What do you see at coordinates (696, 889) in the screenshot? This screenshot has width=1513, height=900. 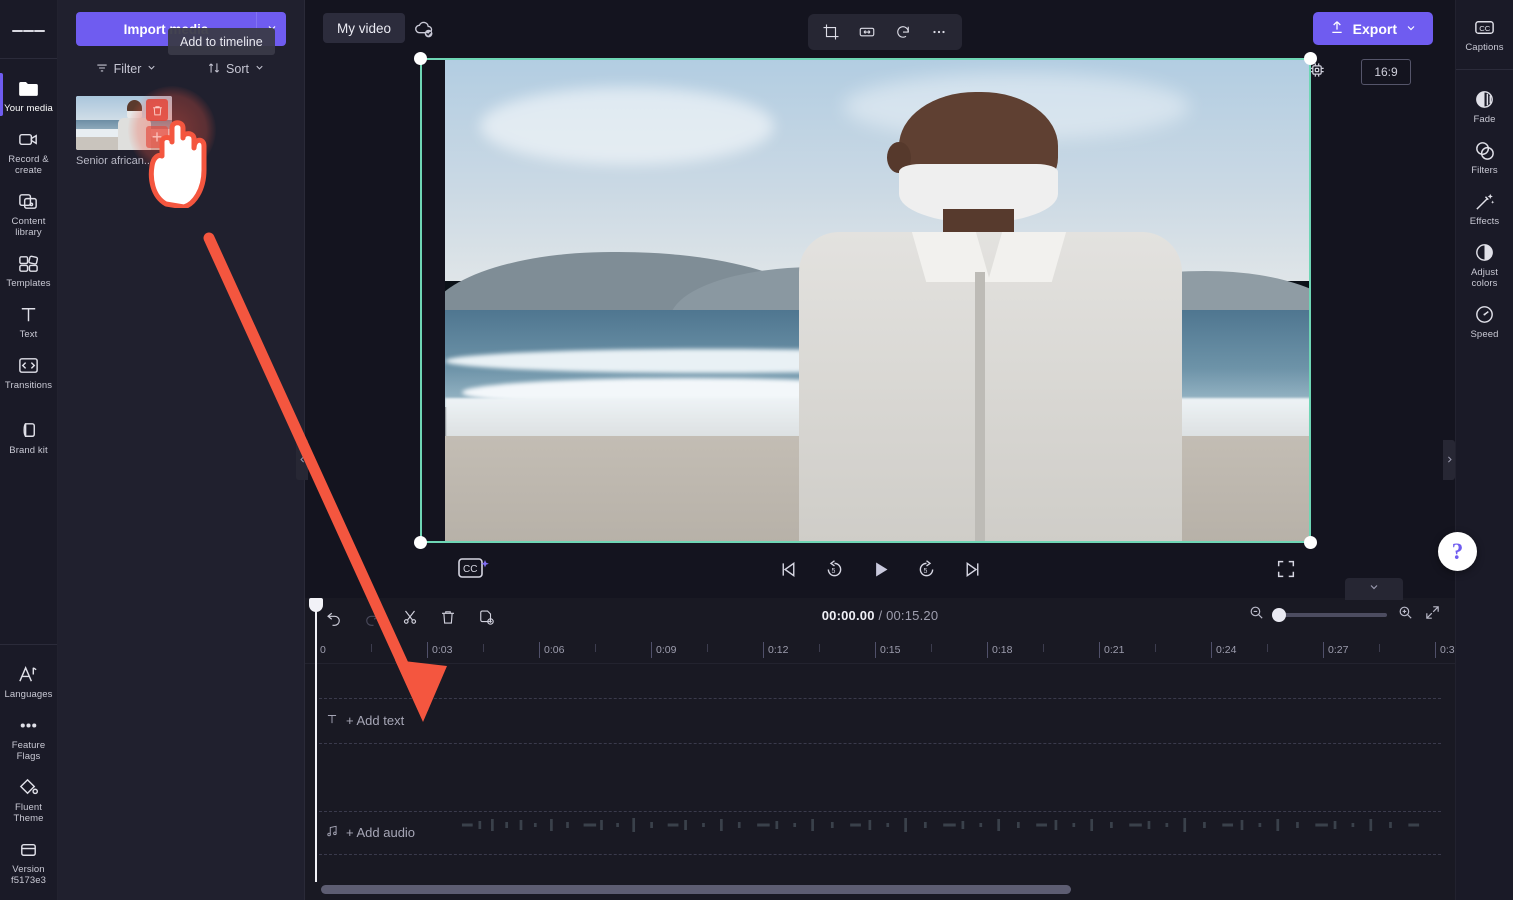 I see `timeline-scrollbar-thumb` at bounding box center [696, 889].